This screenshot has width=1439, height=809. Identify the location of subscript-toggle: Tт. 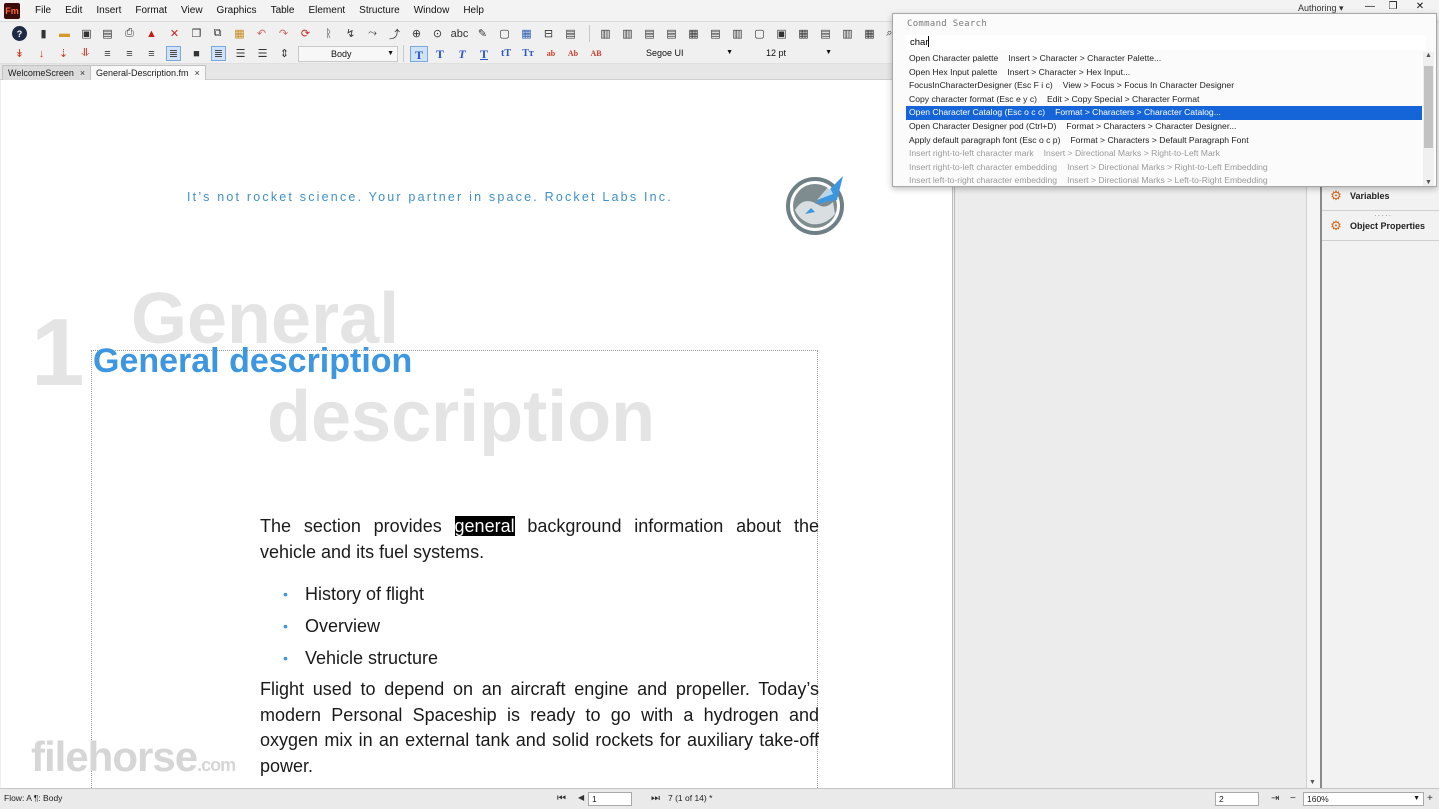
(528, 54).